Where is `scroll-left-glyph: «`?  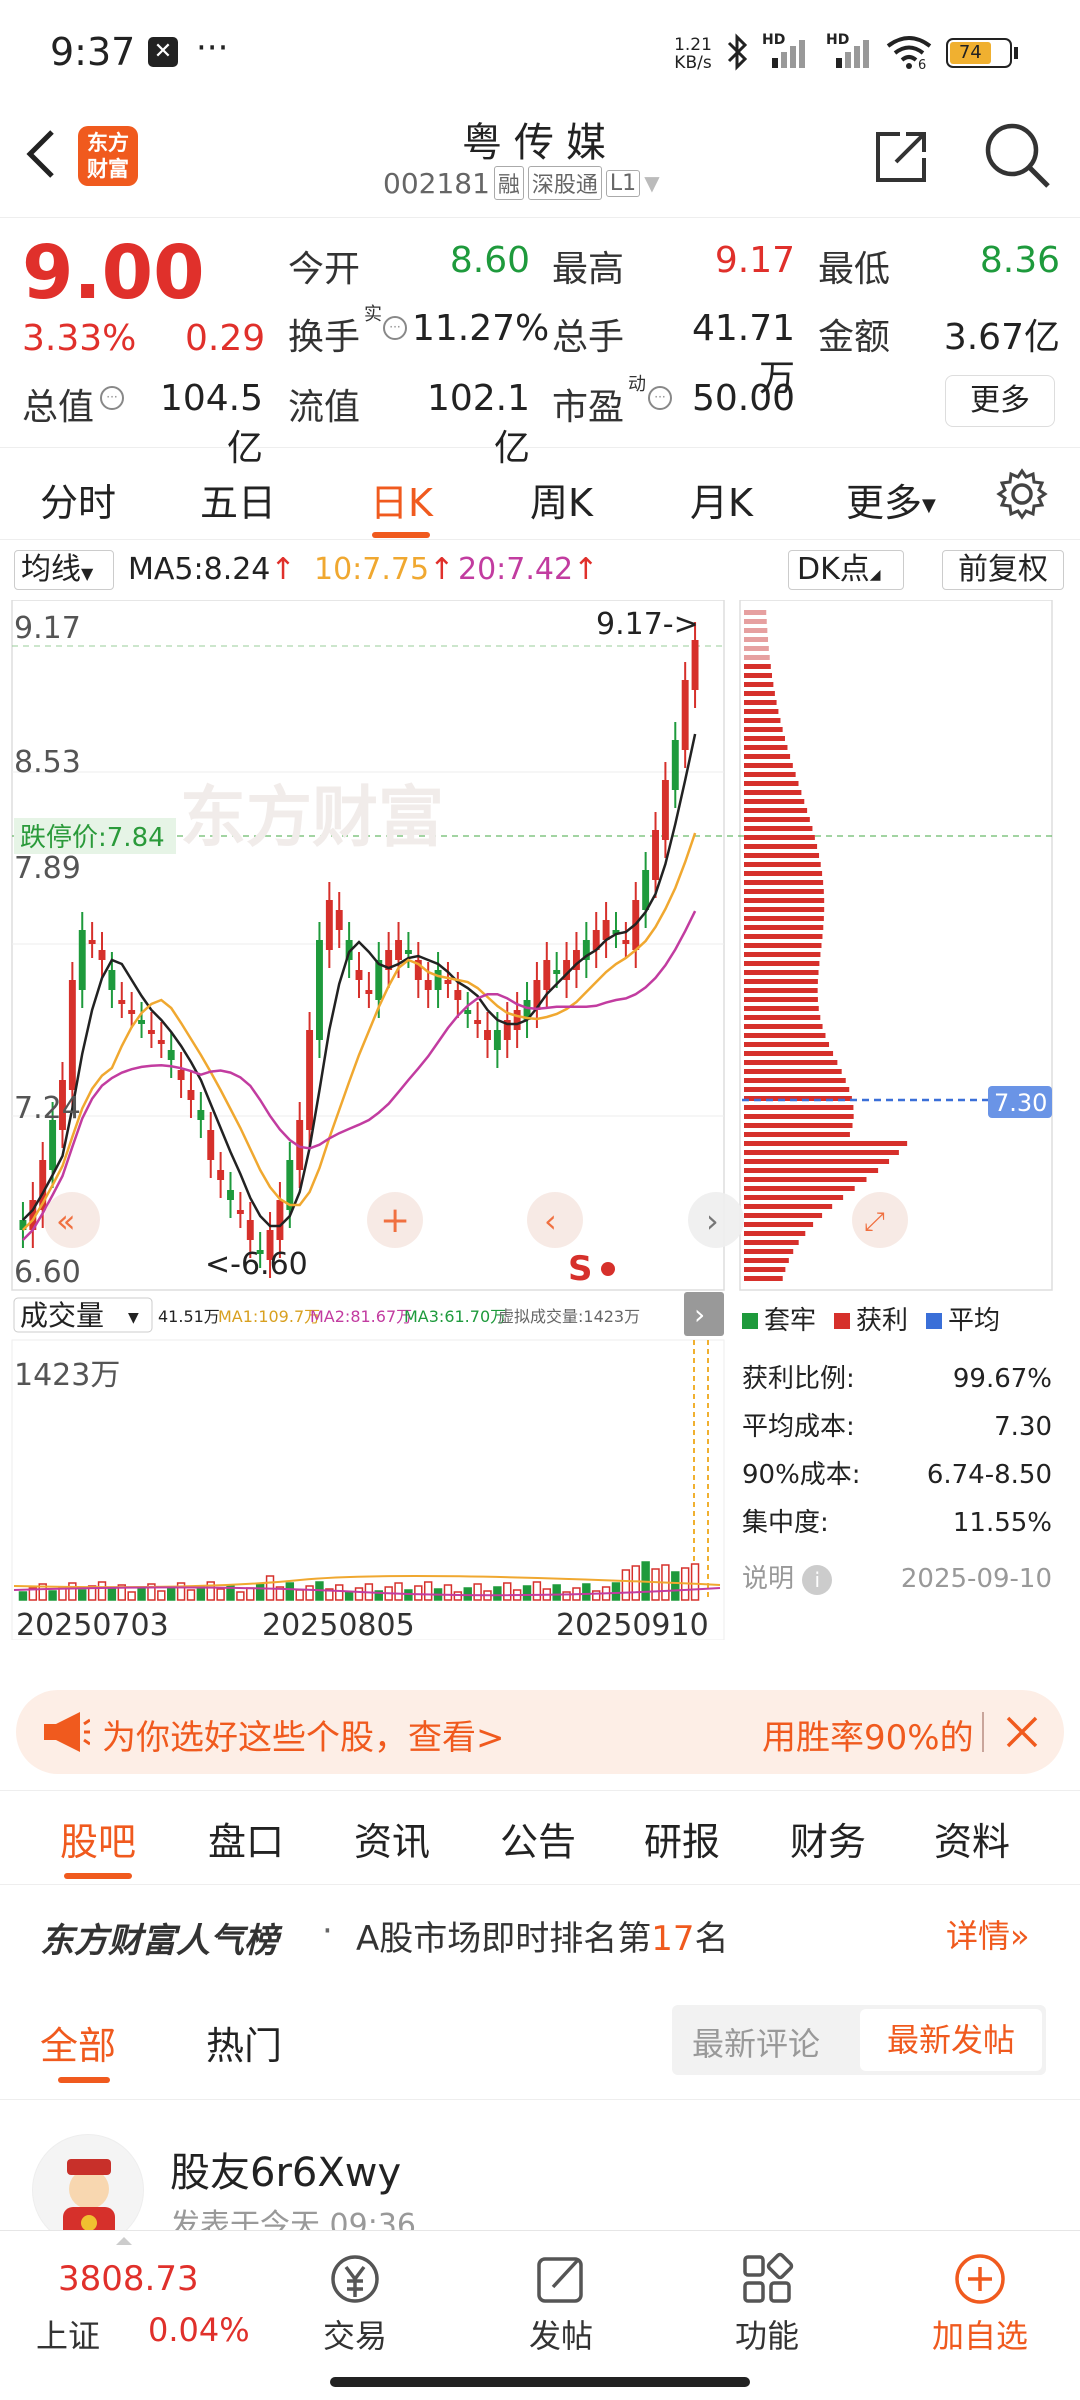
scroll-left-glyph: « is located at coordinates (66, 1221).